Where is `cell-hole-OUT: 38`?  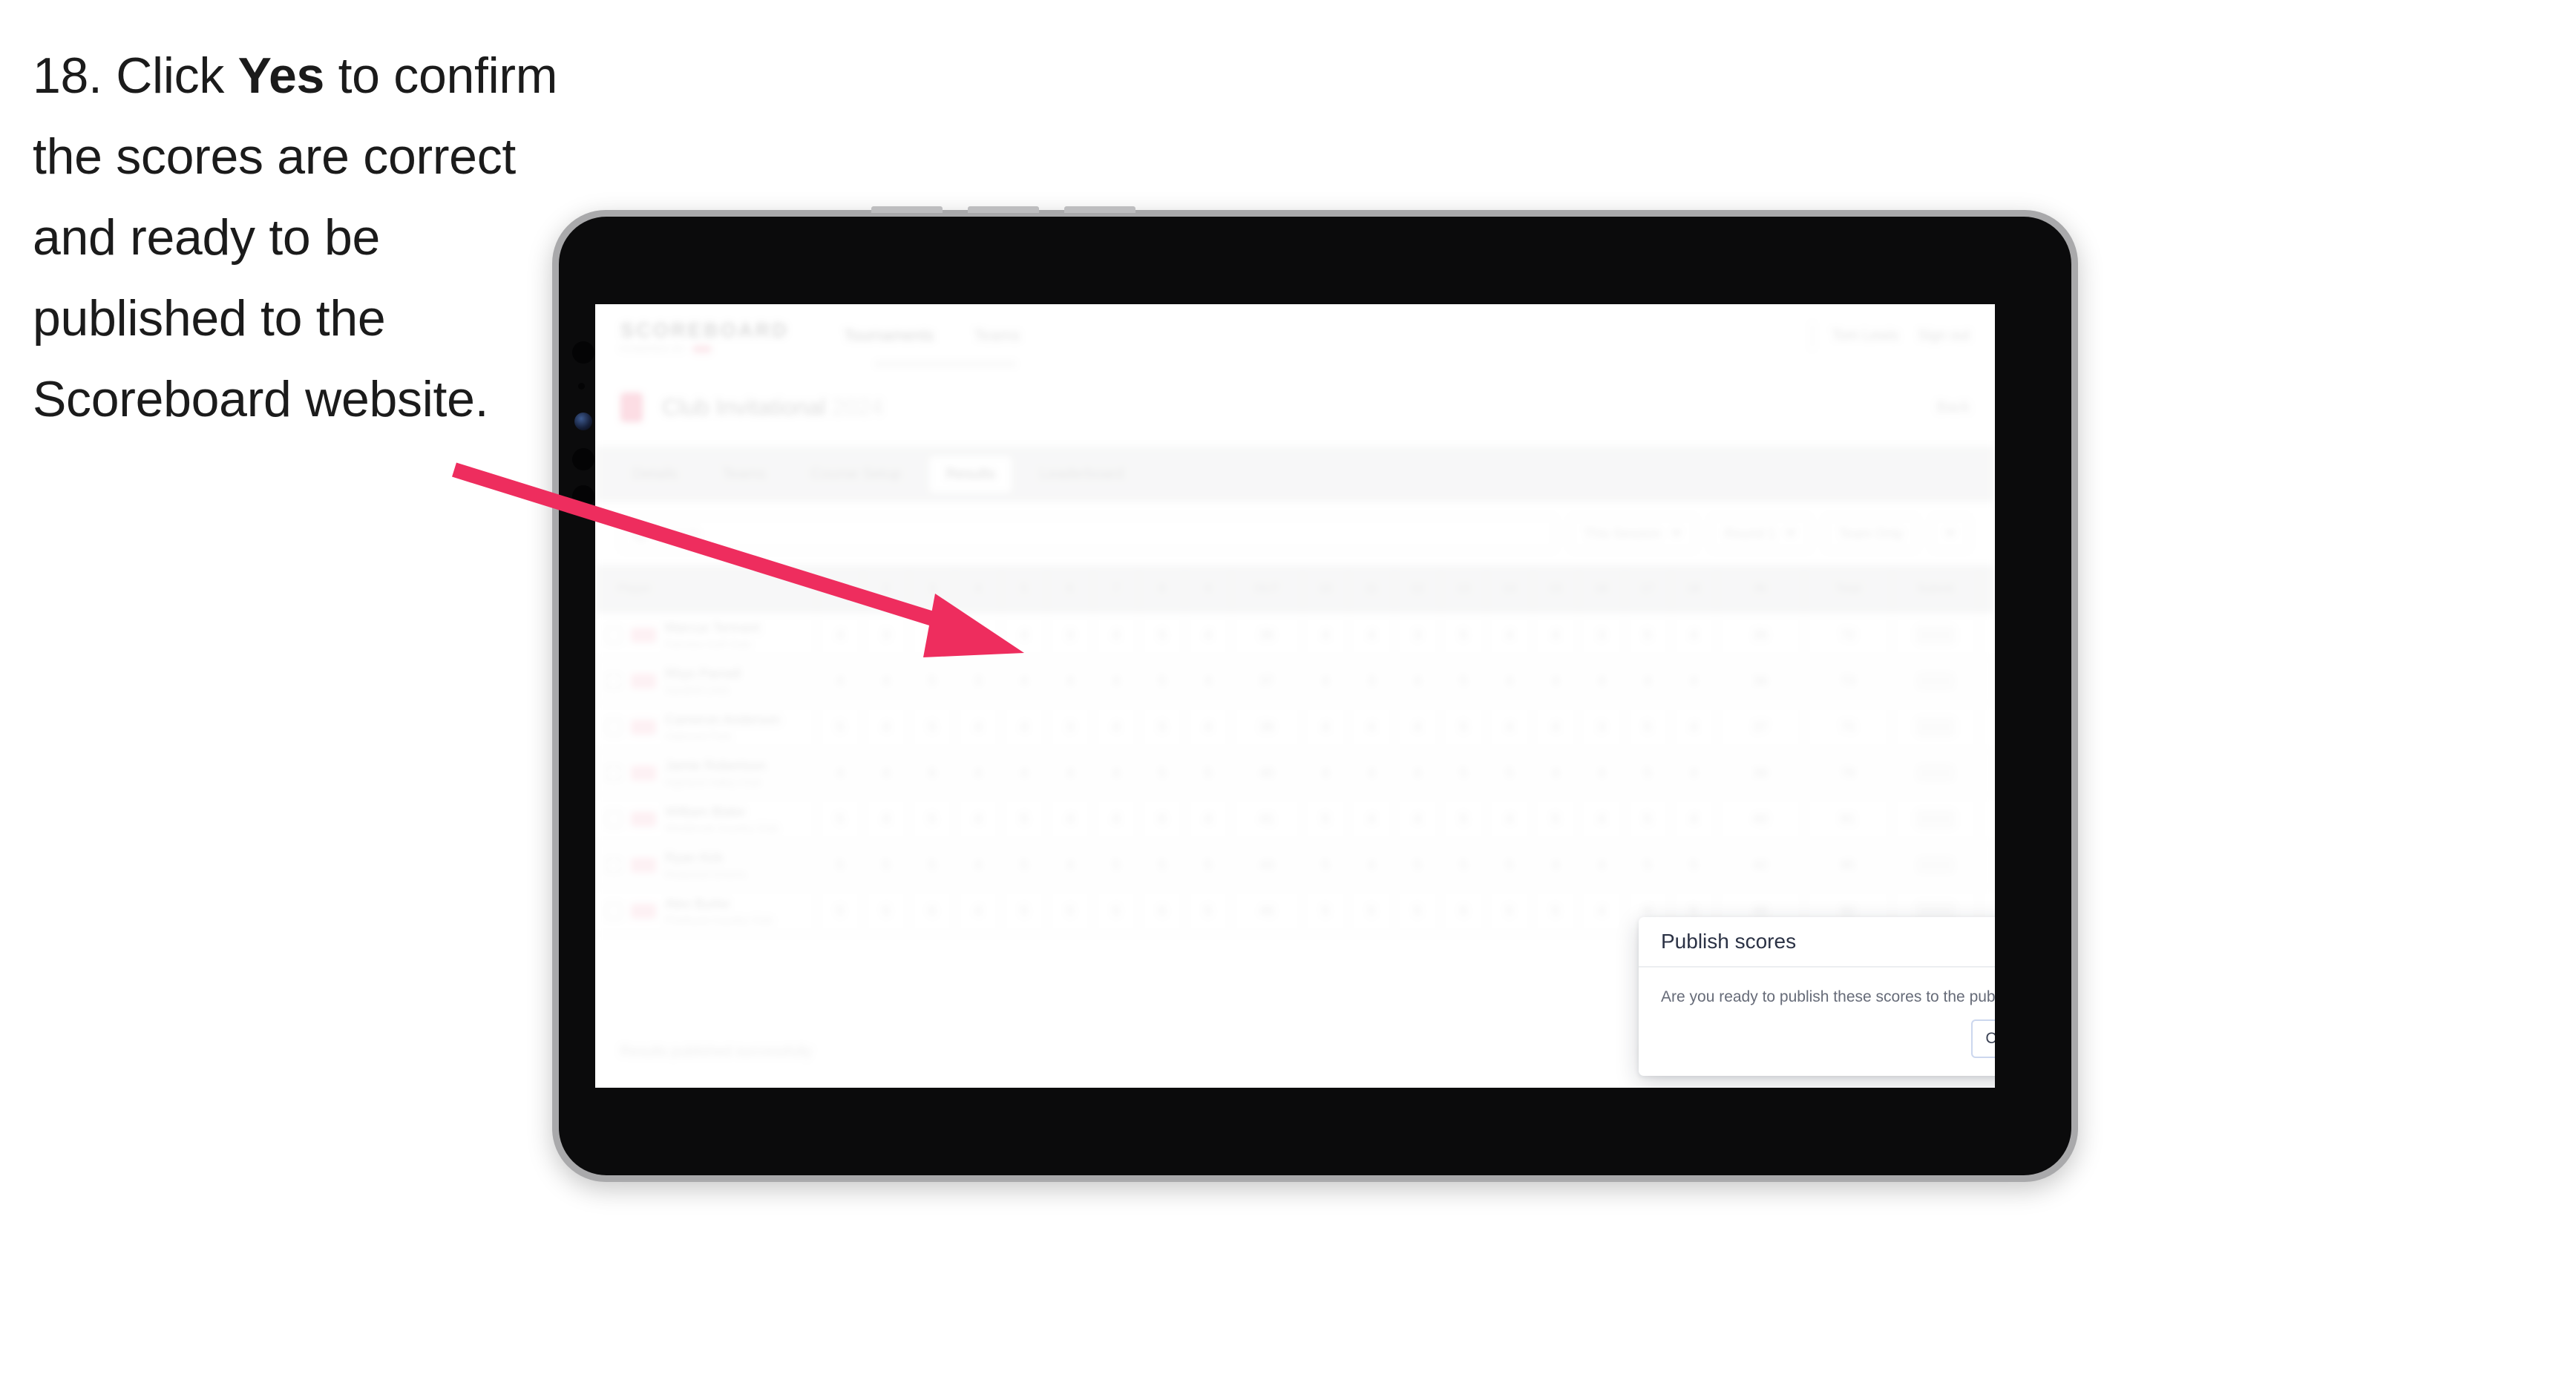
cell-hole-OUT: 38 is located at coordinates (1267, 727).